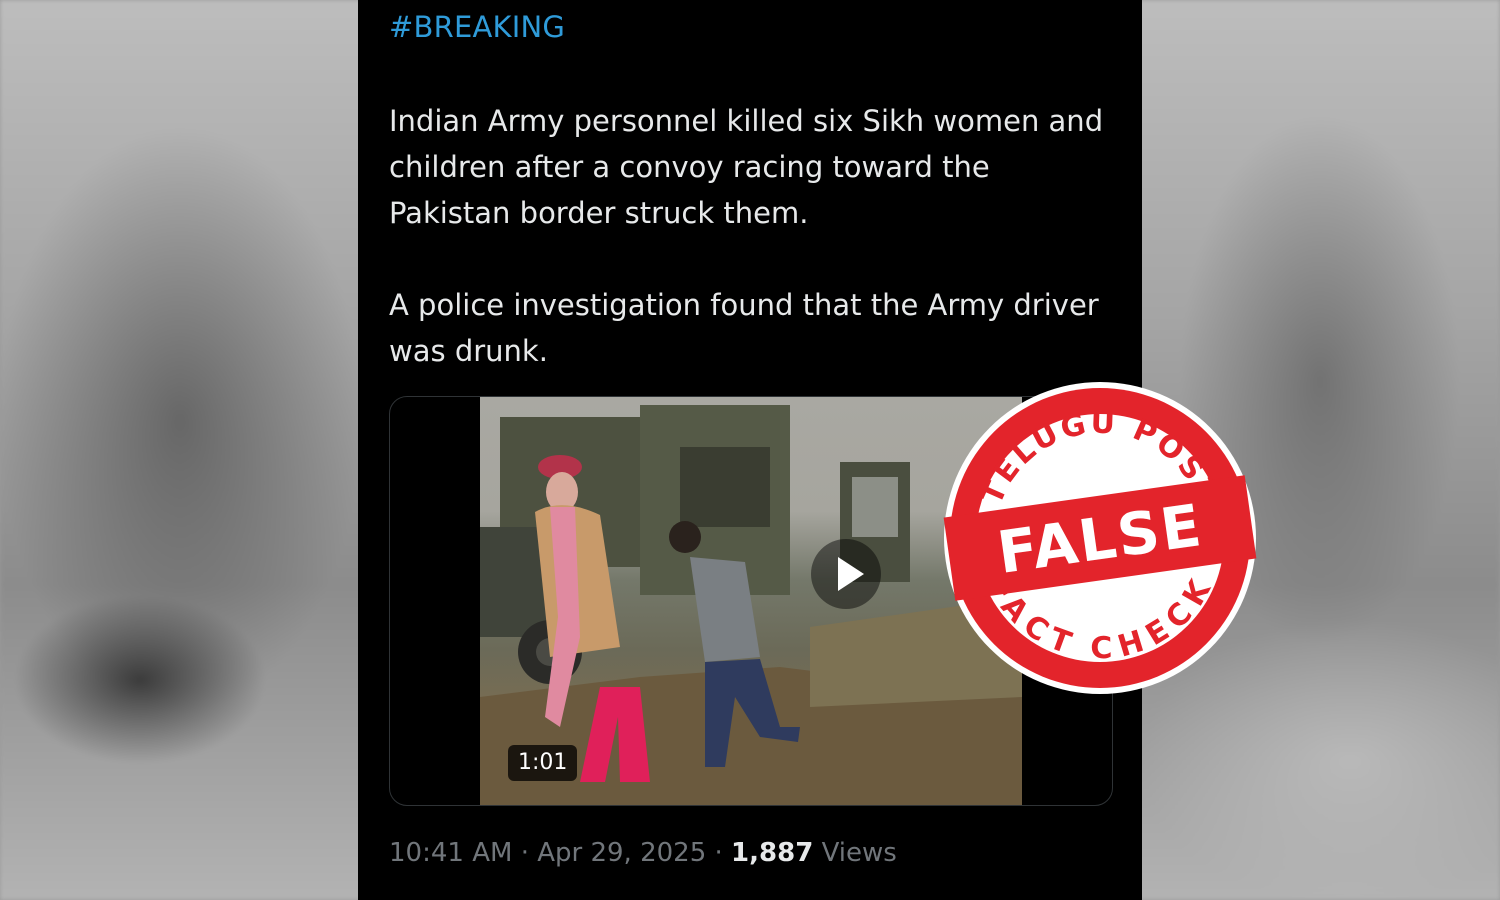 The width and height of the screenshot is (1500, 900). I want to click on views-count: 1,887, so click(772, 853).